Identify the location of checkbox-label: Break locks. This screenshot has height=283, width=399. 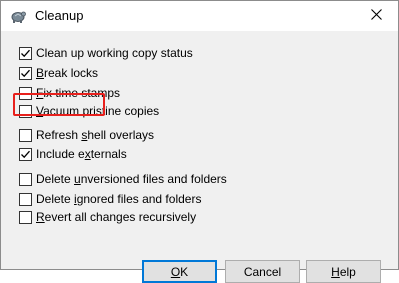
(67, 73).